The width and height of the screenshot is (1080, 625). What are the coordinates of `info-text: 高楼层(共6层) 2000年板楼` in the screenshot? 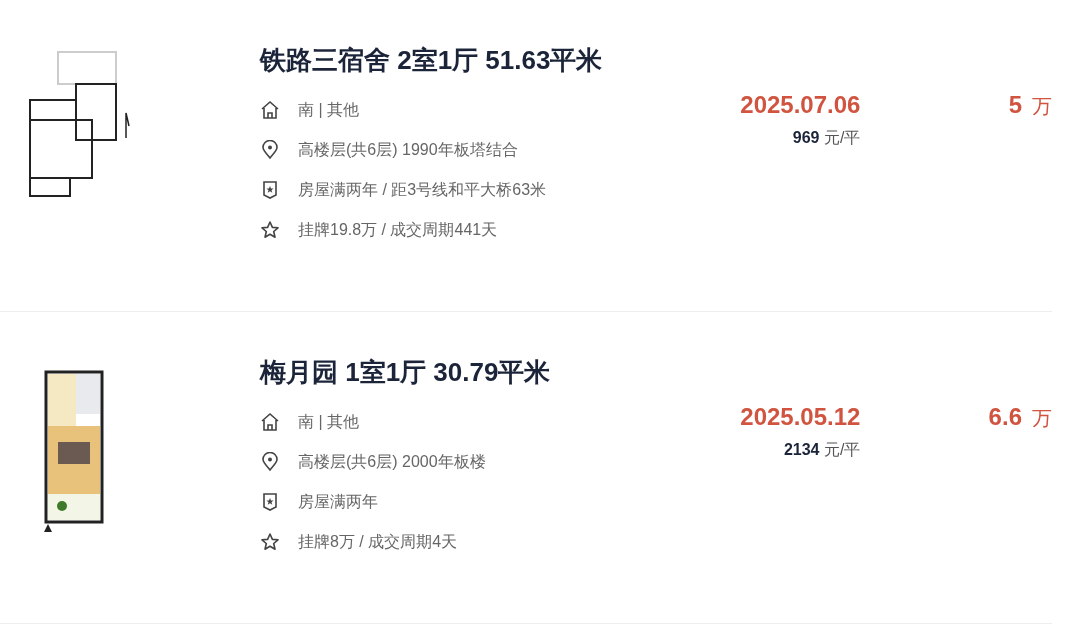 It's located at (392, 462).